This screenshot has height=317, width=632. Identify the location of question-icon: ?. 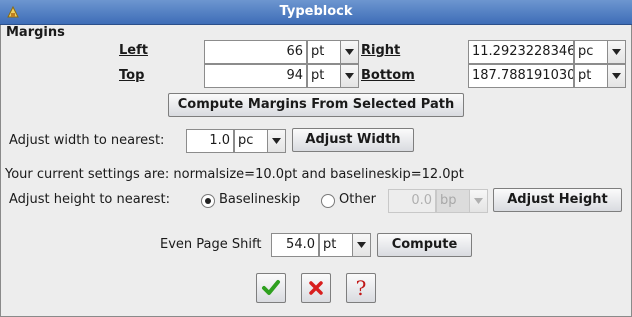
(361, 288).